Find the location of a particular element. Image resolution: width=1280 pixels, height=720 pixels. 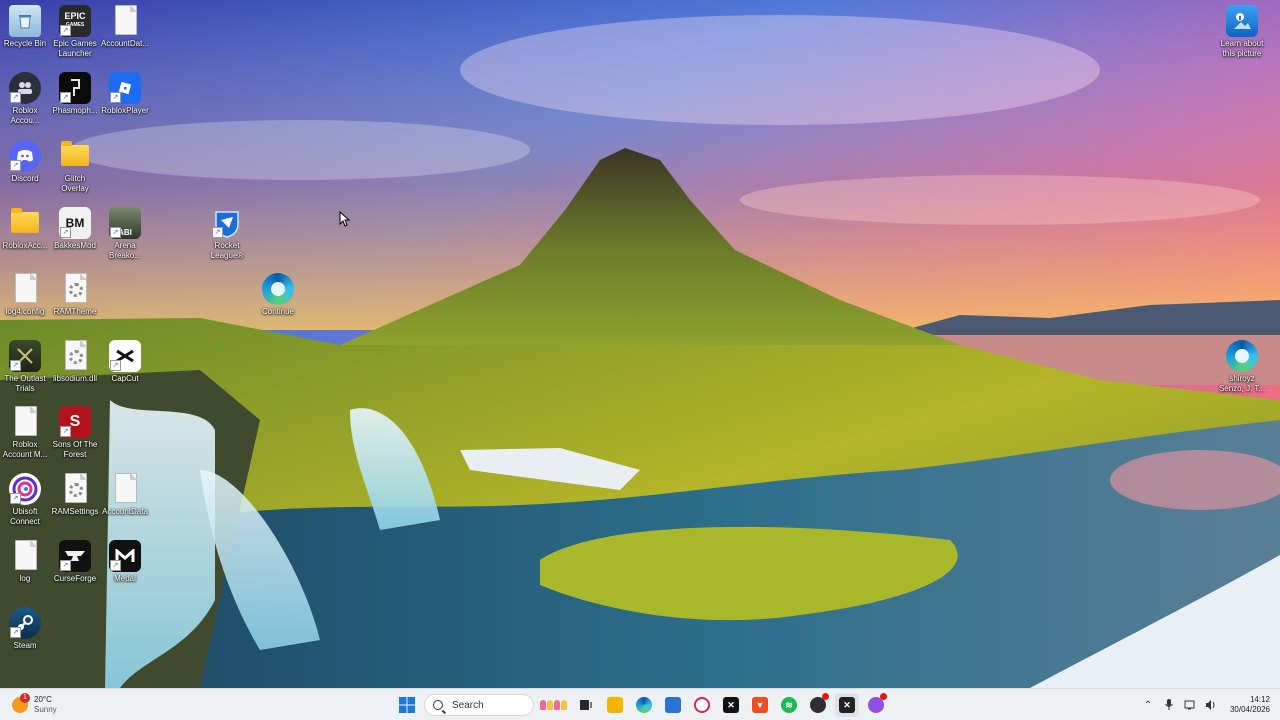

desktop-icon-label: Epic Games Launcher is located at coordinates (75, 48).